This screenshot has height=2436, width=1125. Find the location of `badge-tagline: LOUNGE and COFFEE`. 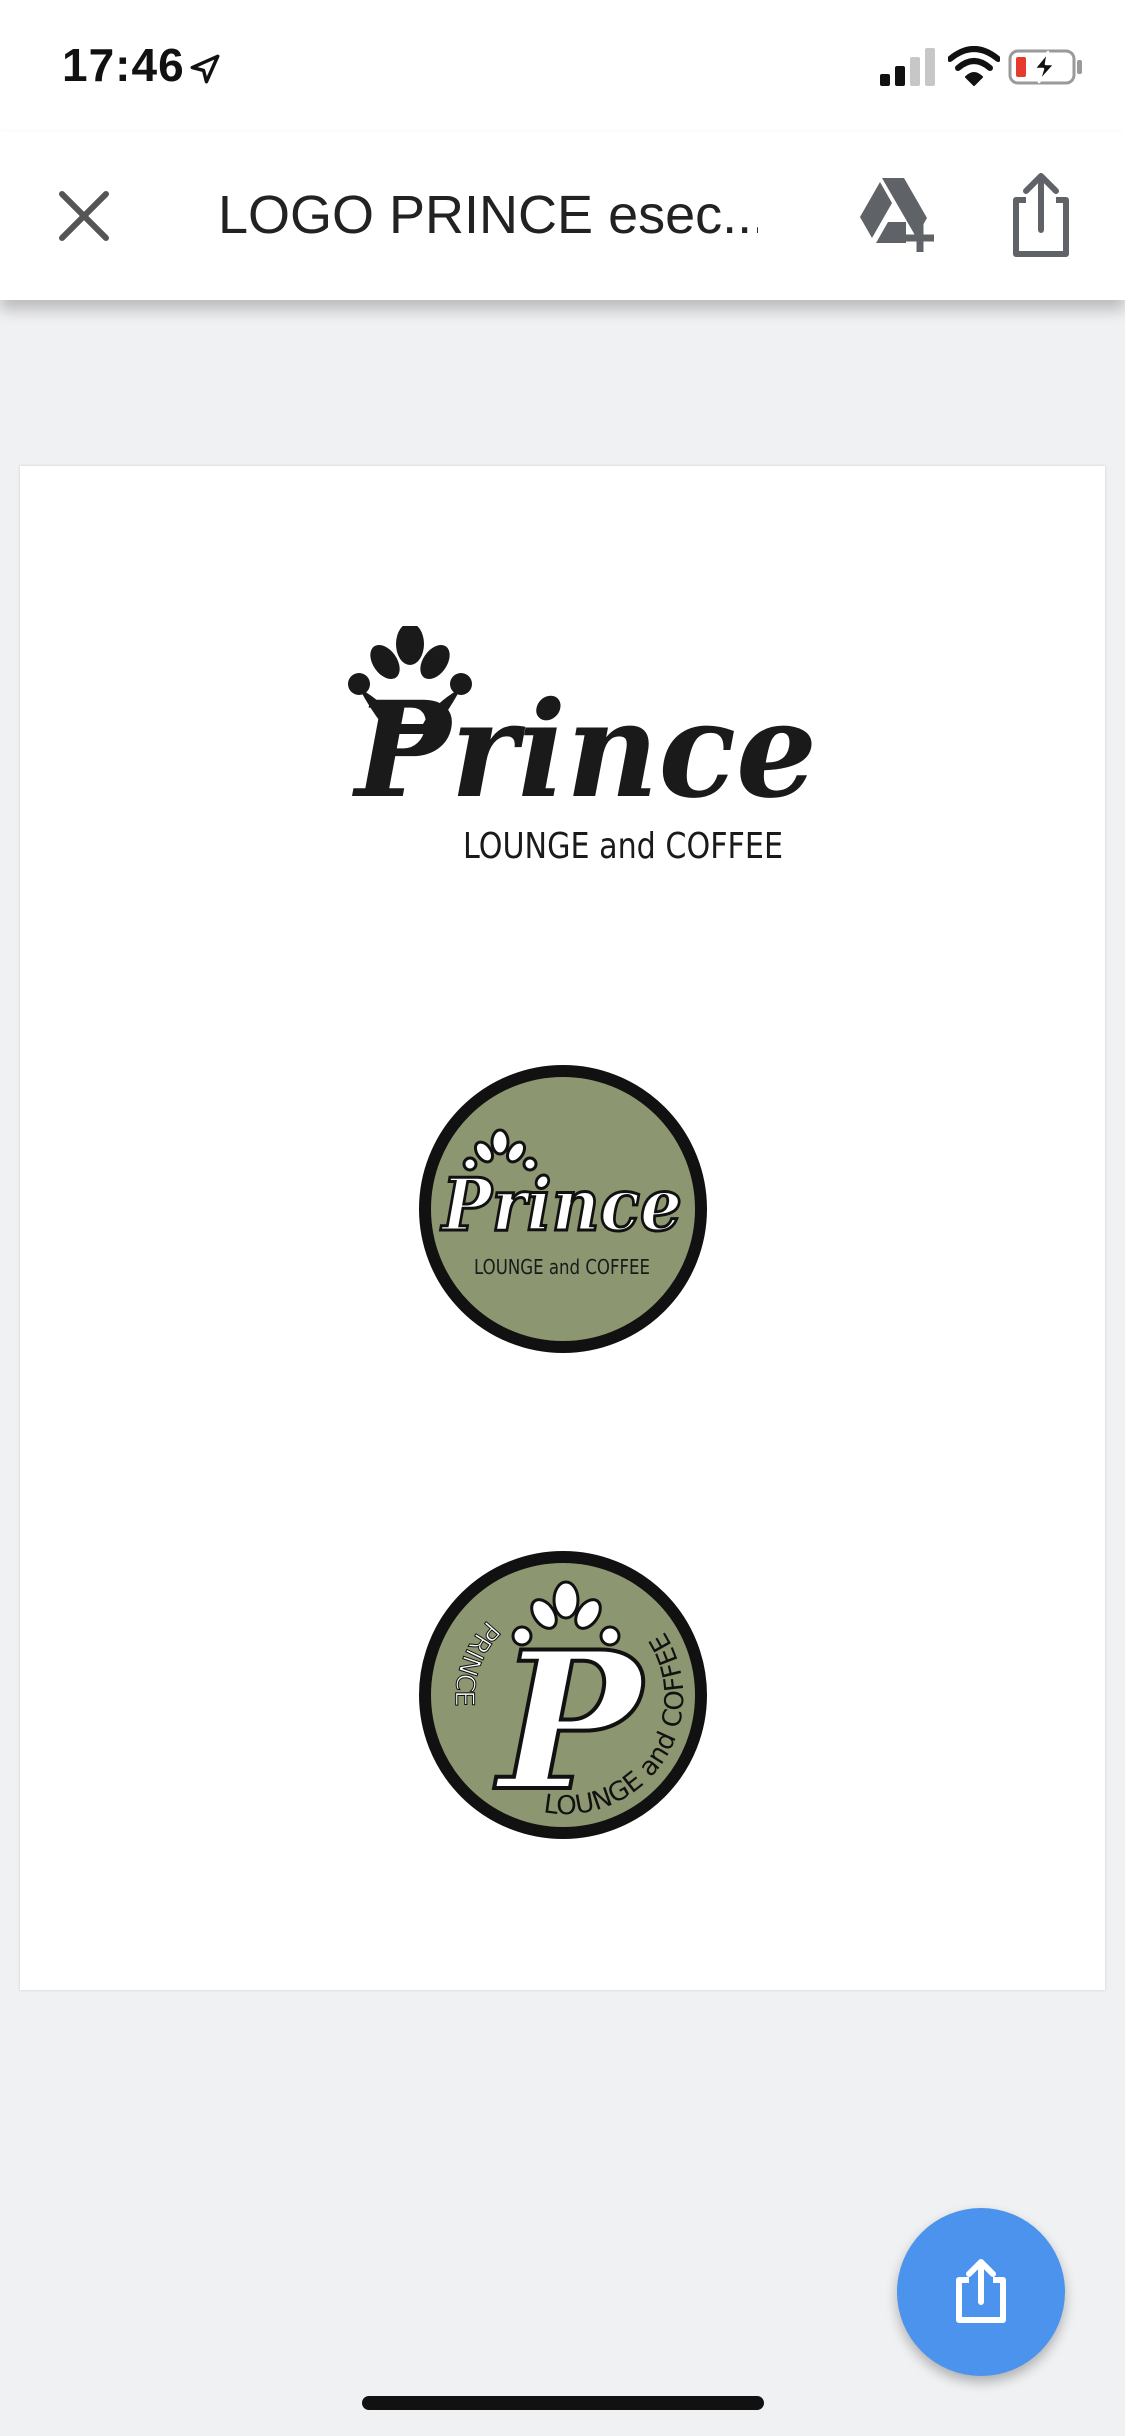

badge-tagline: LOUNGE and COFFEE is located at coordinates (562, 1267).